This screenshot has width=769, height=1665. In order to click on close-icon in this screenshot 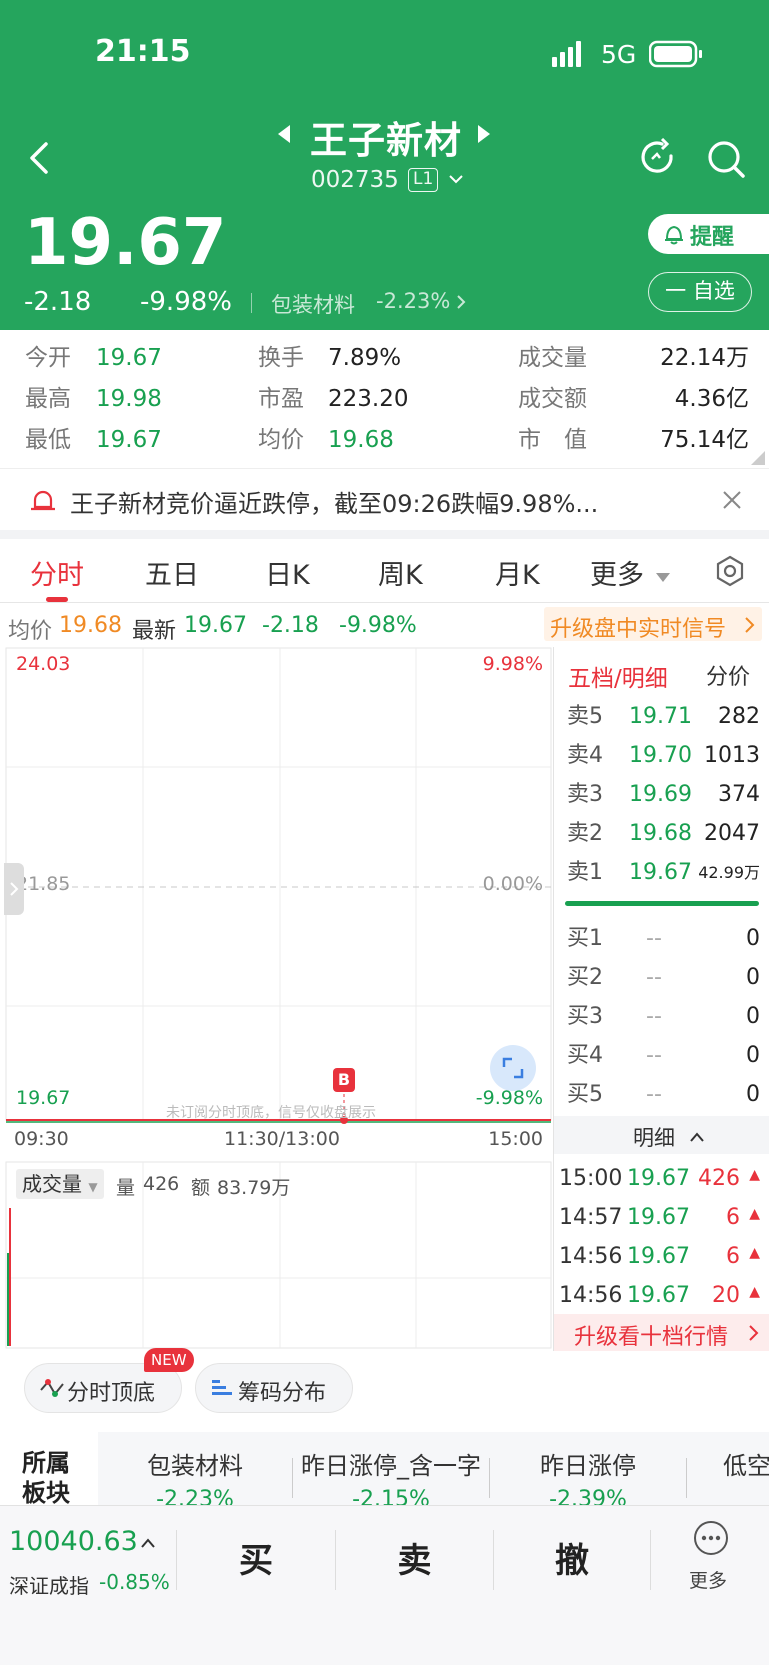, I will do `click(732, 500)`.